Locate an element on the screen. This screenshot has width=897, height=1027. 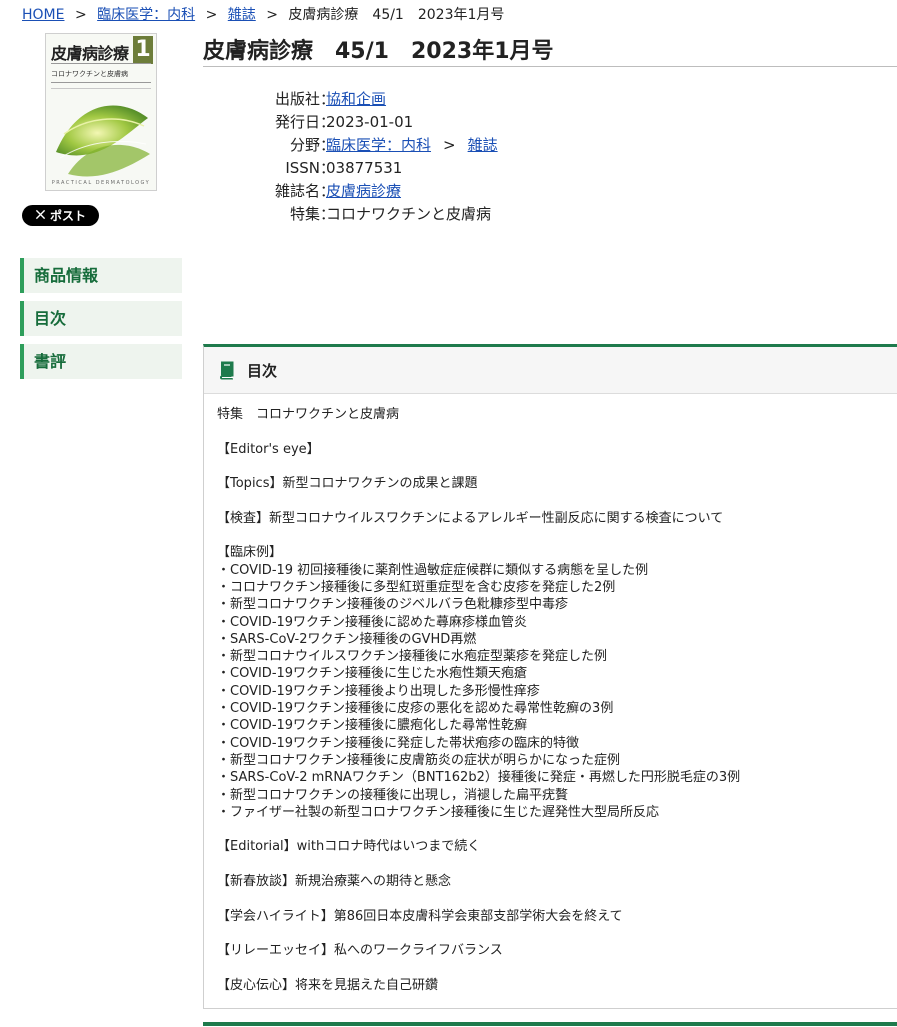
meta-label: 雑誌名 is located at coordinates (297, 191).